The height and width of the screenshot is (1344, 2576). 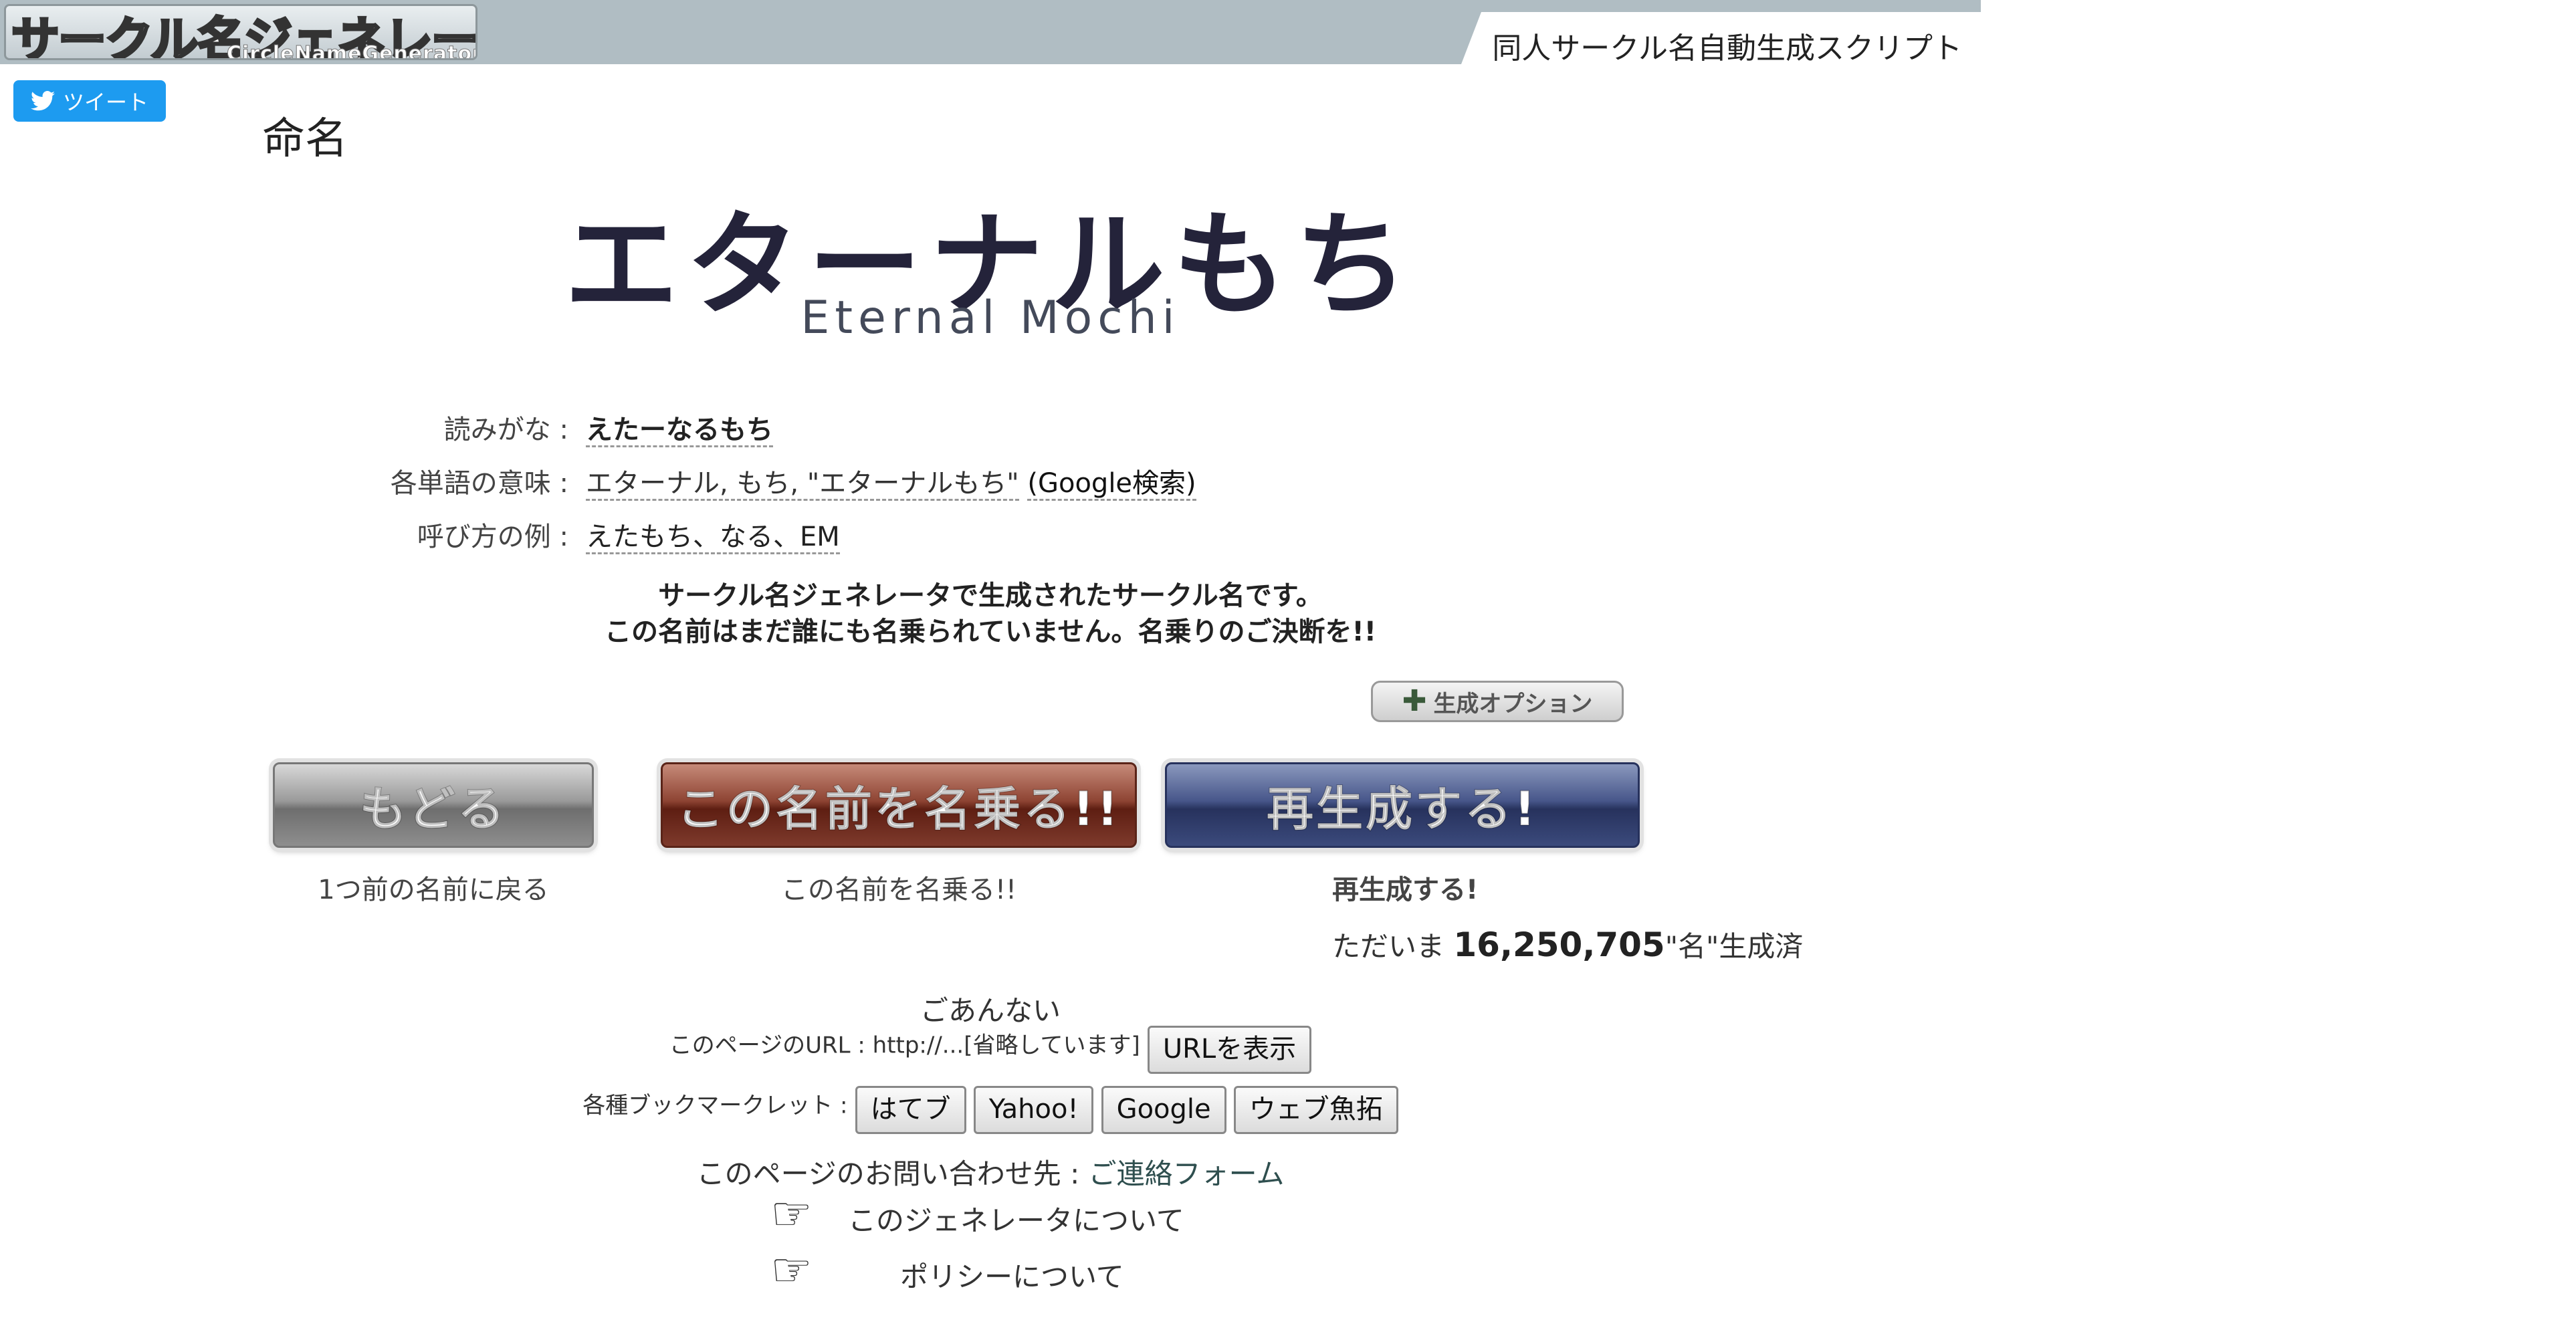 What do you see at coordinates (105, 102) in the screenshot?
I see `tweet-label: ツイート` at bounding box center [105, 102].